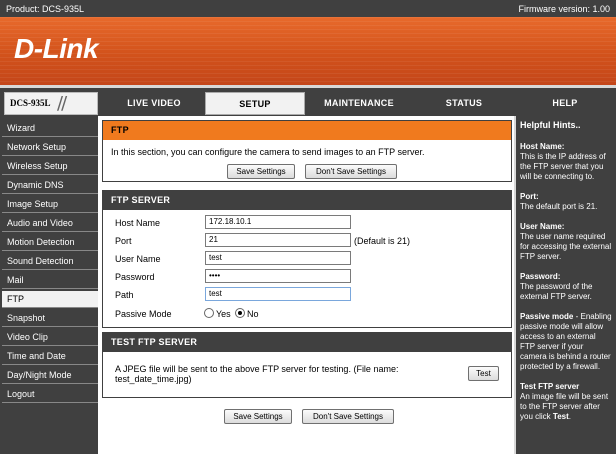 The height and width of the screenshot is (454, 616). I want to click on sidebar-item-network-setup: Network Setup, so click(50, 147).